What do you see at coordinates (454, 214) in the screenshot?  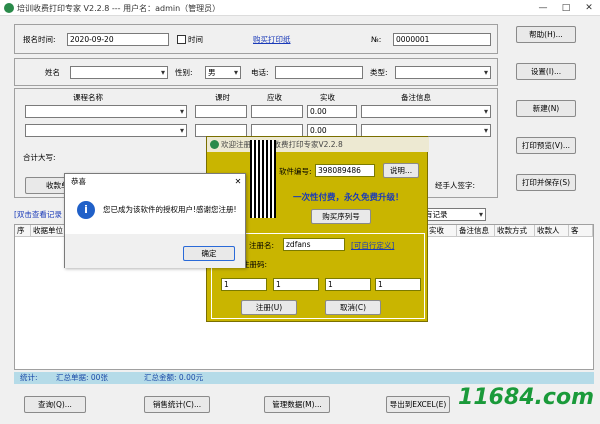 I see `record-filter-select: 有记录` at bounding box center [454, 214].